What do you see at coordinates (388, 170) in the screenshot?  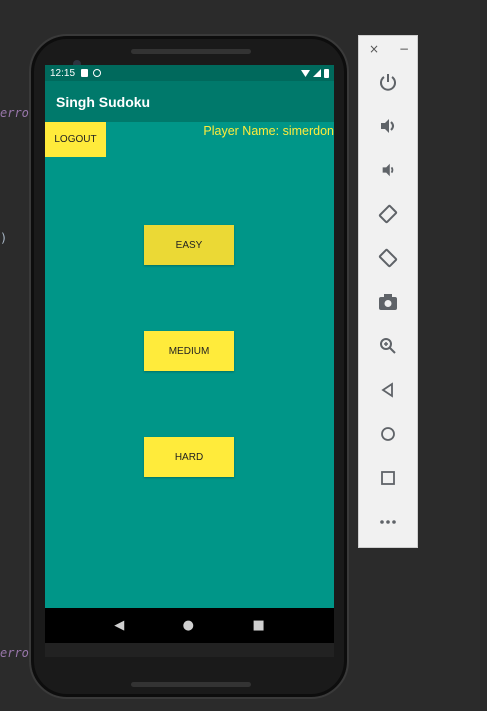 I see `volume-down-icon` at bounding box center [388, 170].